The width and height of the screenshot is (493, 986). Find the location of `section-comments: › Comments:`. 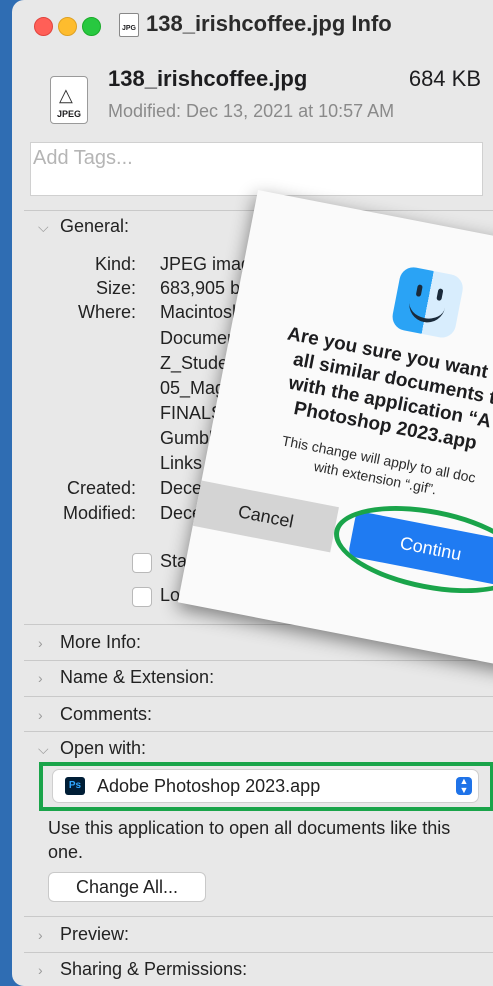

section-comments: › Comments: is located at coordinates (95, 714).